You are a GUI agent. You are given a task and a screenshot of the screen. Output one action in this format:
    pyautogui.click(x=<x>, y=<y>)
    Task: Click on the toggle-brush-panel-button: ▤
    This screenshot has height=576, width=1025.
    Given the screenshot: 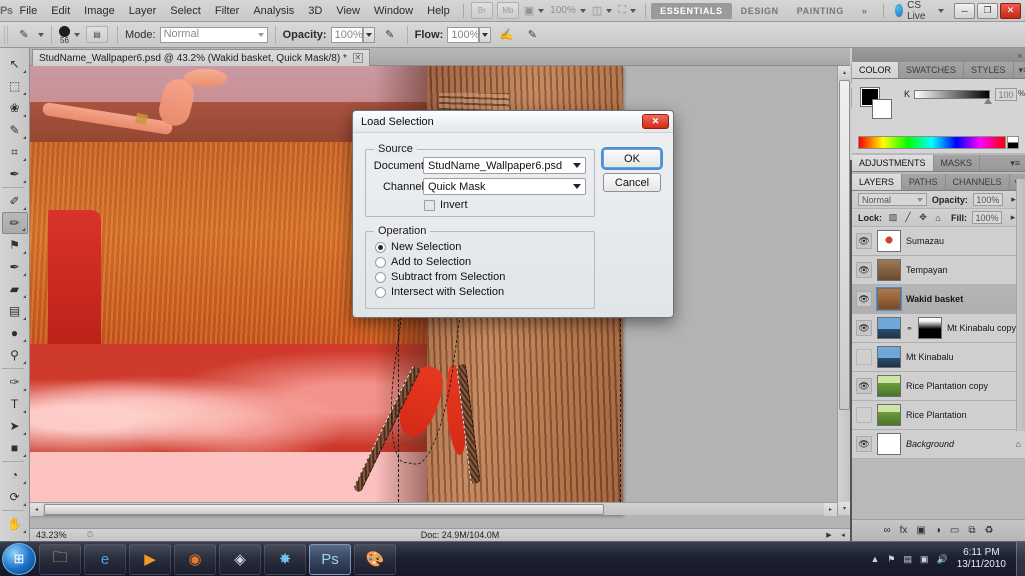 What is the action you would take?
    pyautogui.click(x=97, y=34)
    